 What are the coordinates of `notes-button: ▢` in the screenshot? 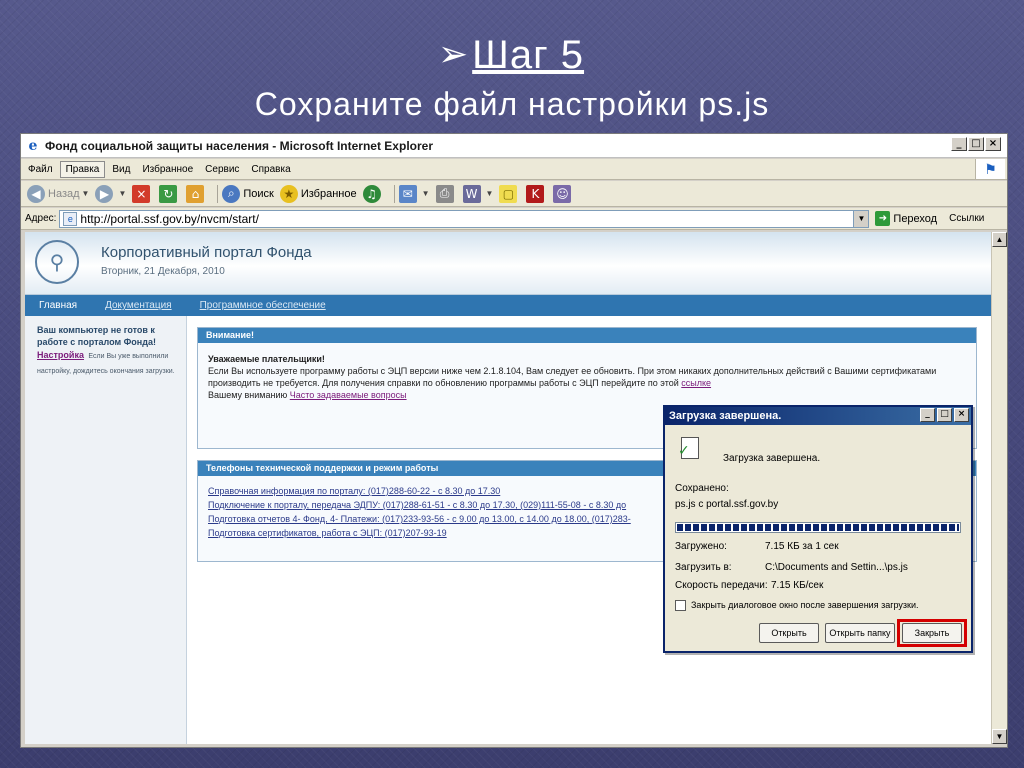 It's located at (509, 193).